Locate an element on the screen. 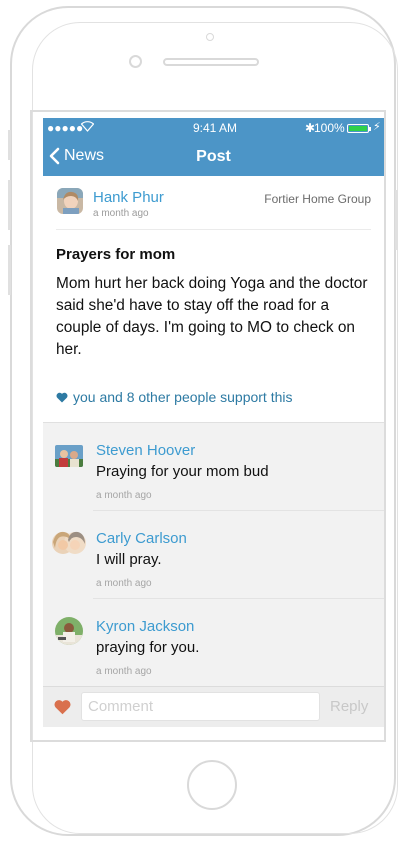 Image resolution: width=406 pixels, height=841 pixels. comment-text: I will pray. is located at coordinates (129, 559).